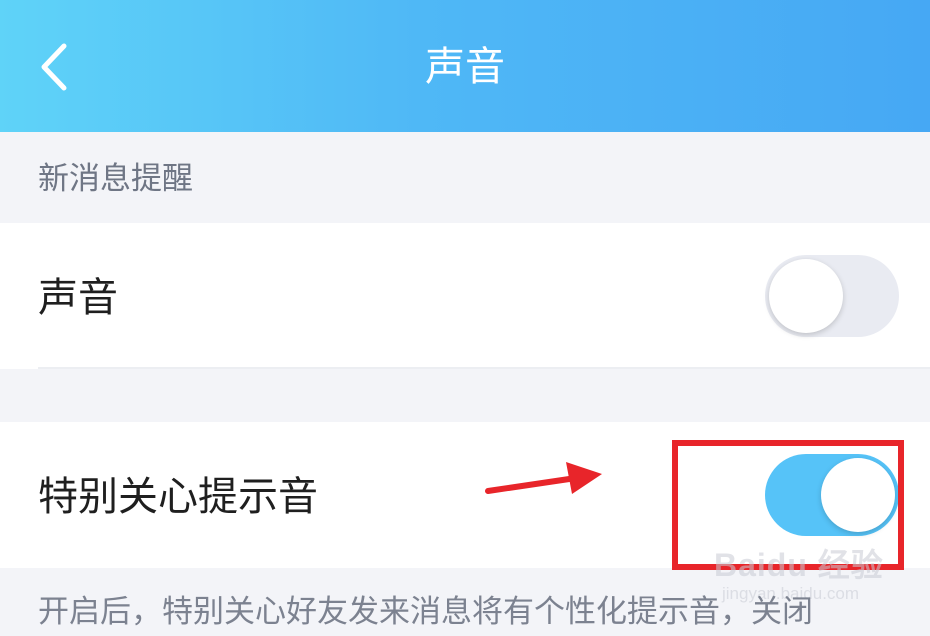  What do you see at coordinates (425, 612) in the screenshot?
I see `setting-description: 开启后，特别关心好友发来消息将有个性化提示音，关闭` at bounding box center [425, 612].